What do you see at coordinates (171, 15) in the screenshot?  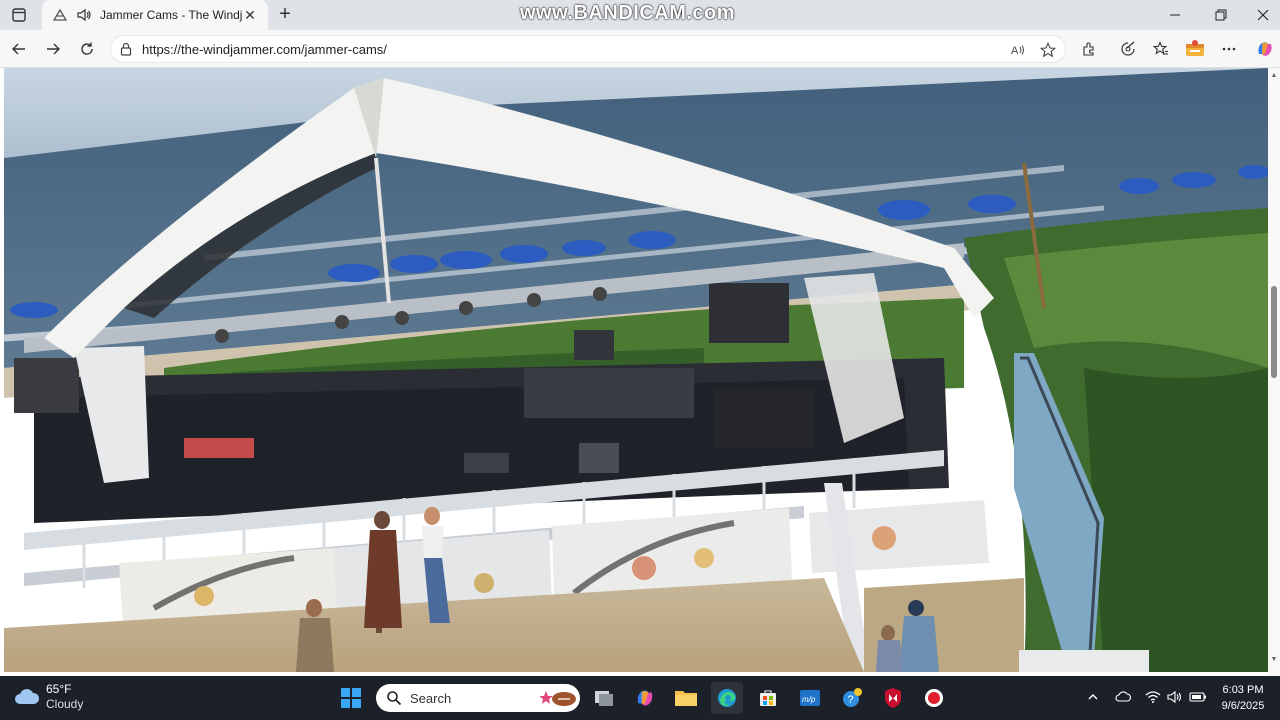 I see `tab-title: Jammer Cams - The Windjammer` at bounding box center [171, 15].